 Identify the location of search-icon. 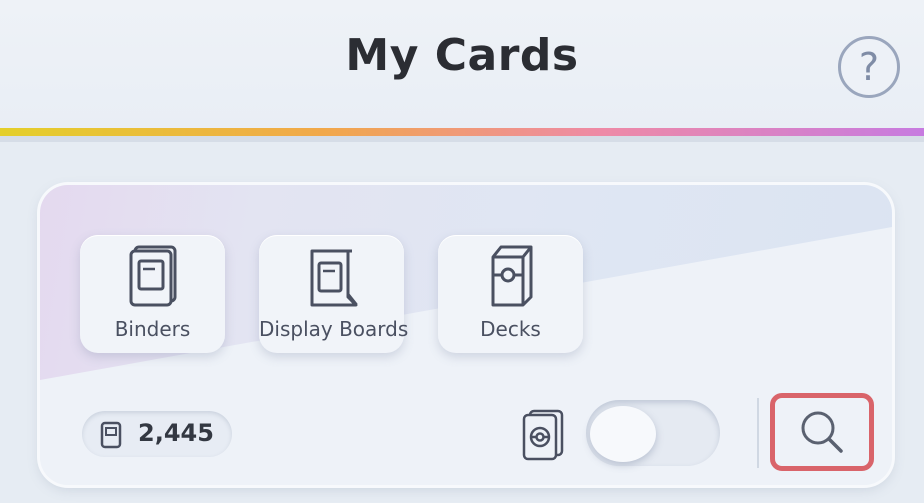
(822, 432).